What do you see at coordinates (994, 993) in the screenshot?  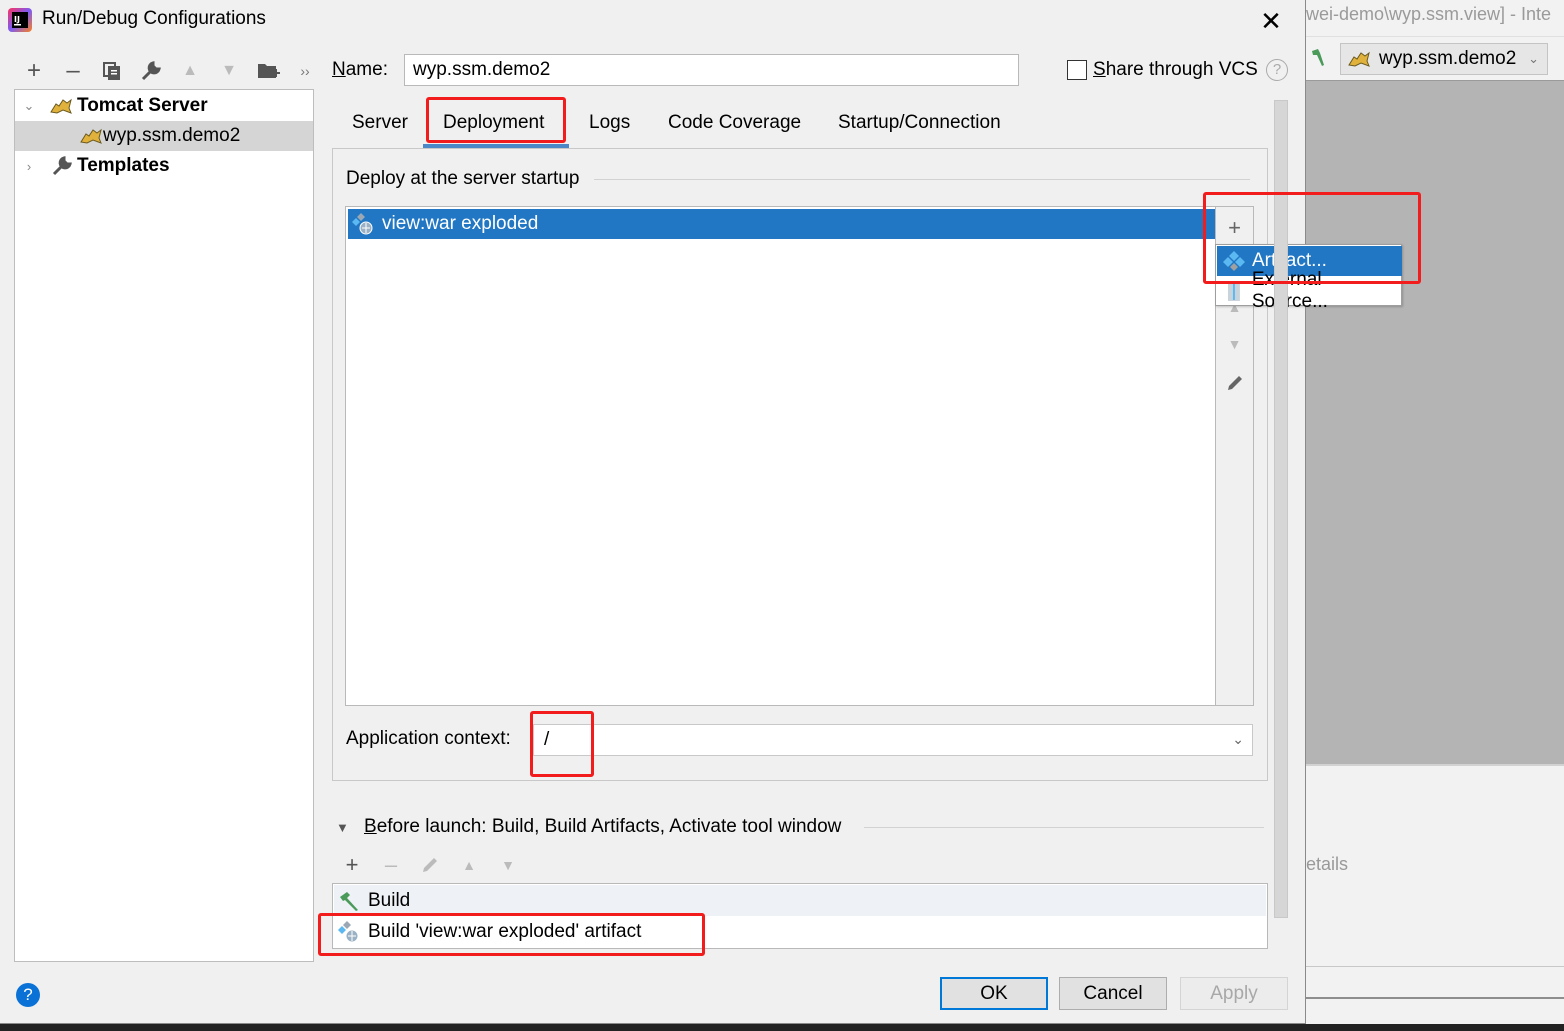 I see `ok-button: OK` at bounding box center [994, 993].